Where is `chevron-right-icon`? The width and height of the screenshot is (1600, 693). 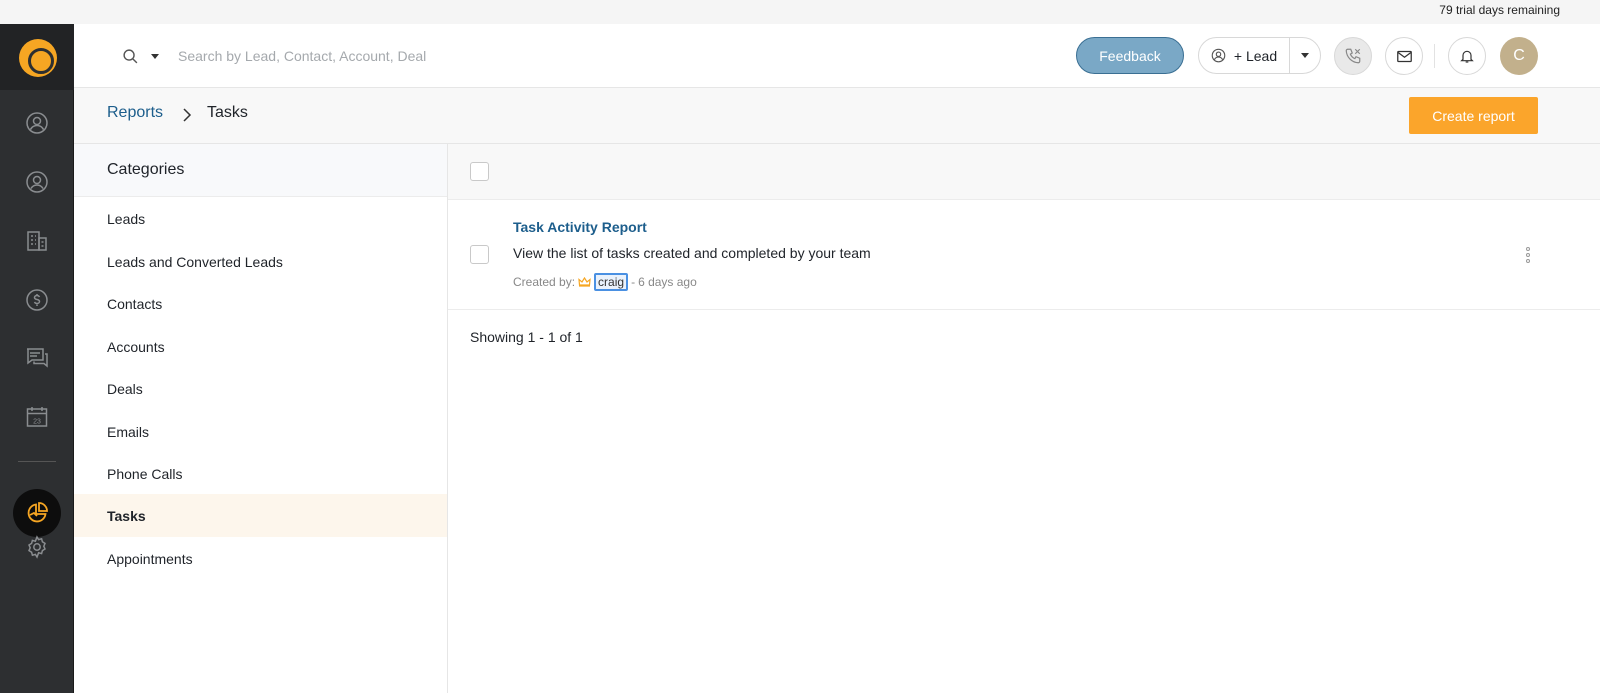 chevron-right-icon is located at coordinates (187, 115).